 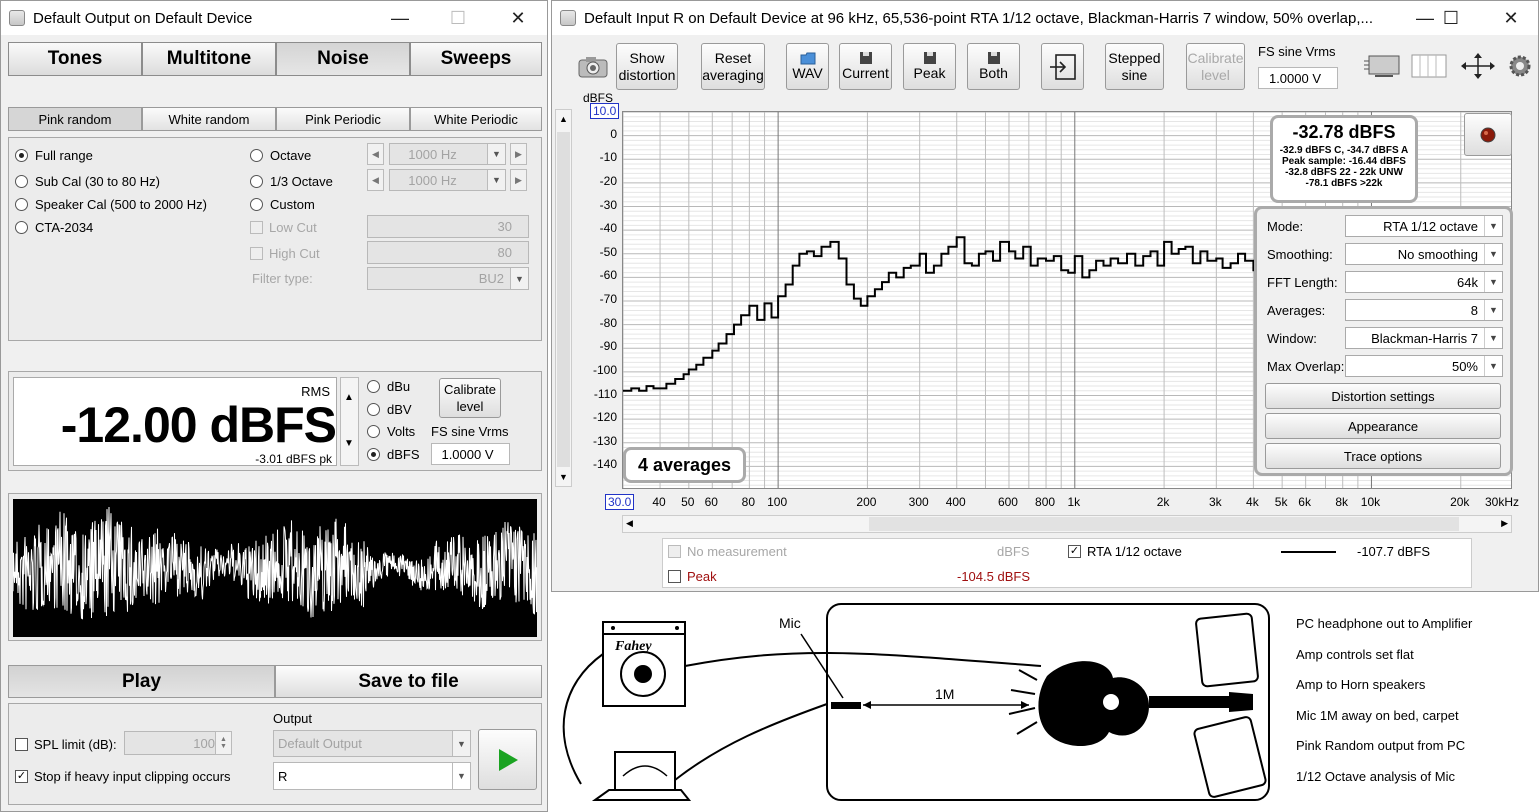 I want to click on output-device-select: Default Output, so click(x=372, y=743).